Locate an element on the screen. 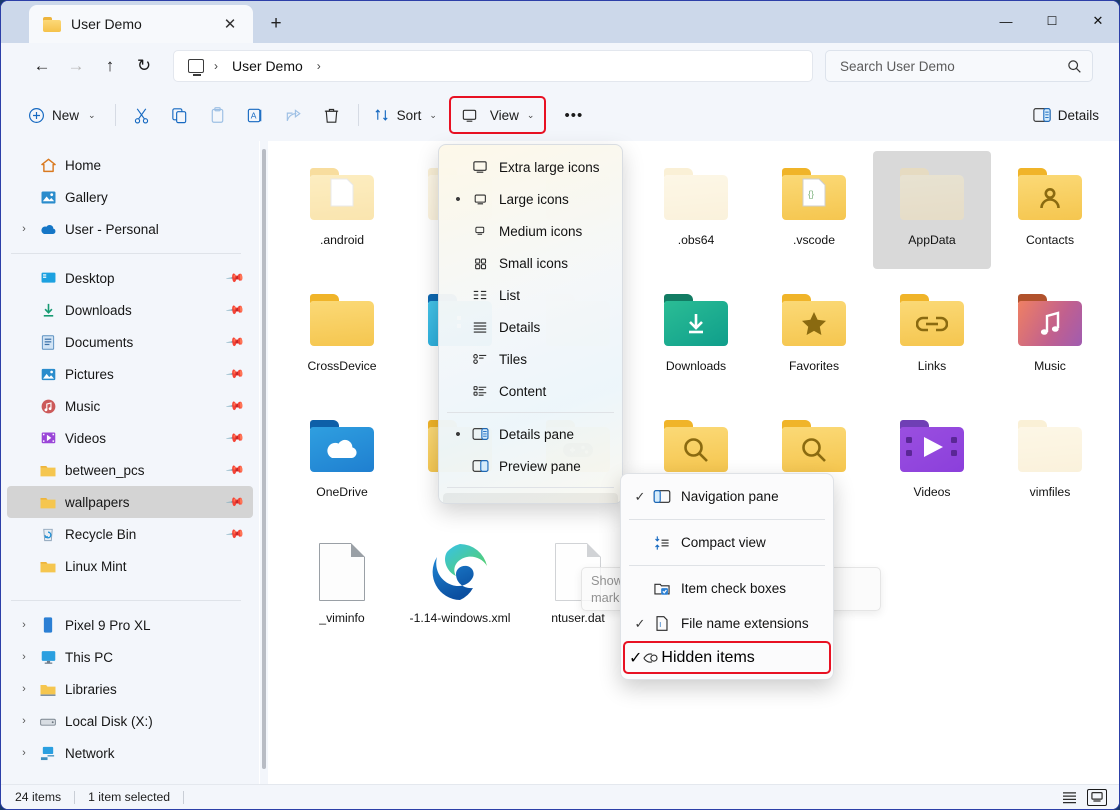 This screenshot has height=810, width=1120. file-item-viminfo: _viminfo is located at coordinates (342, 588).